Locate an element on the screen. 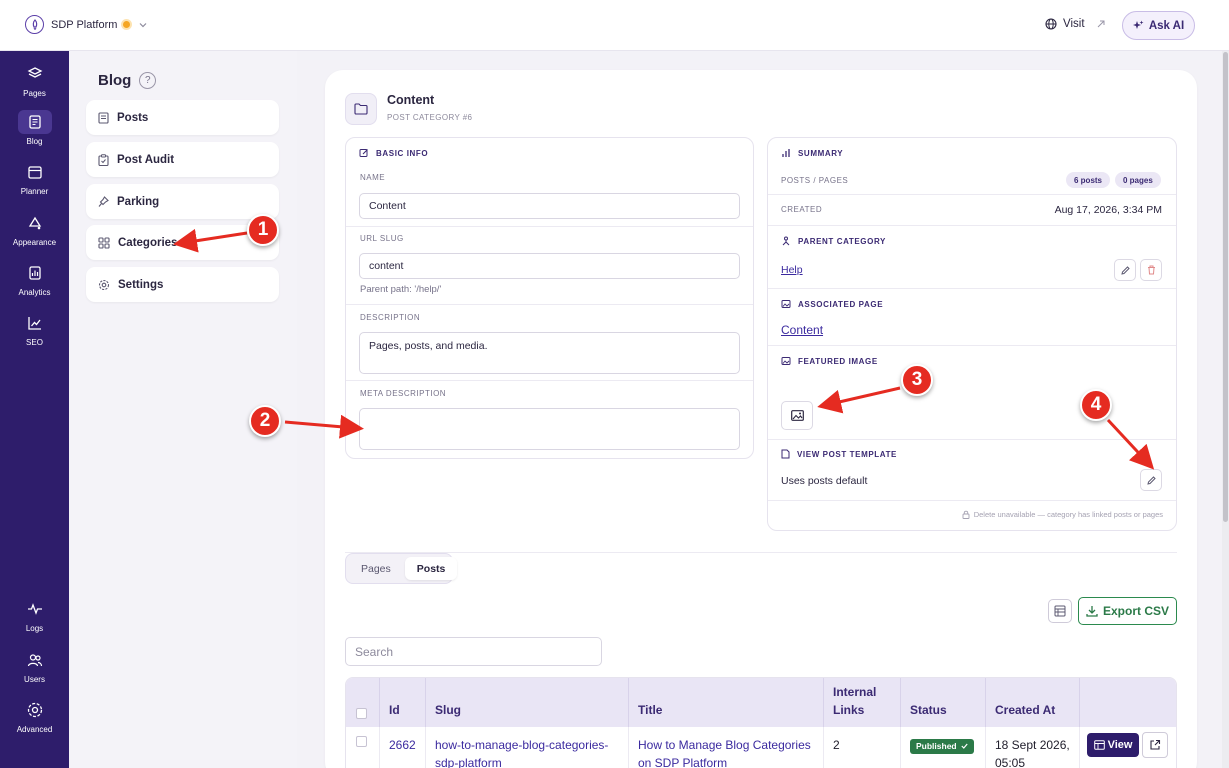 The width and height of the screenshot is (1229, 768). view-label: View is located at coordinates (1120, 745).